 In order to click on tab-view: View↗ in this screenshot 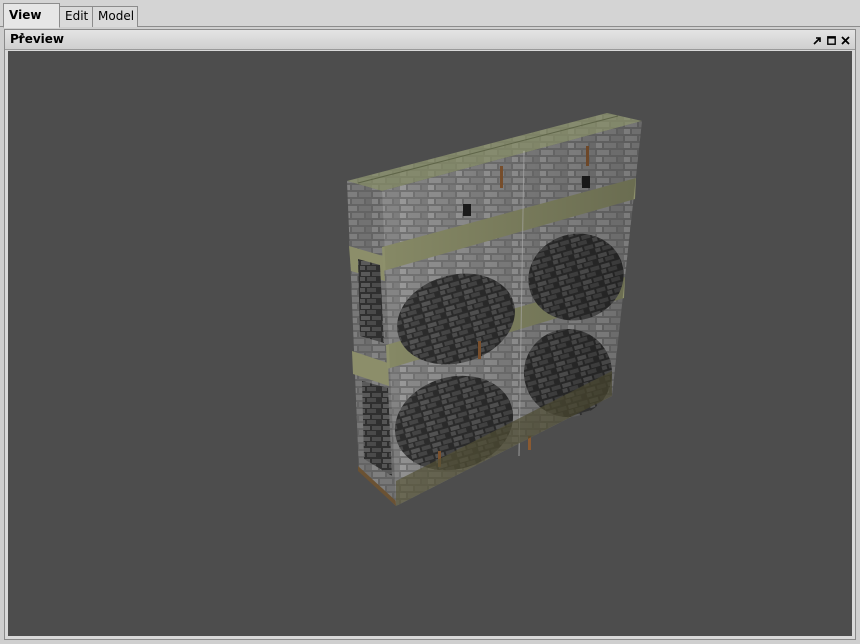, I will do `click(31, 22)`.